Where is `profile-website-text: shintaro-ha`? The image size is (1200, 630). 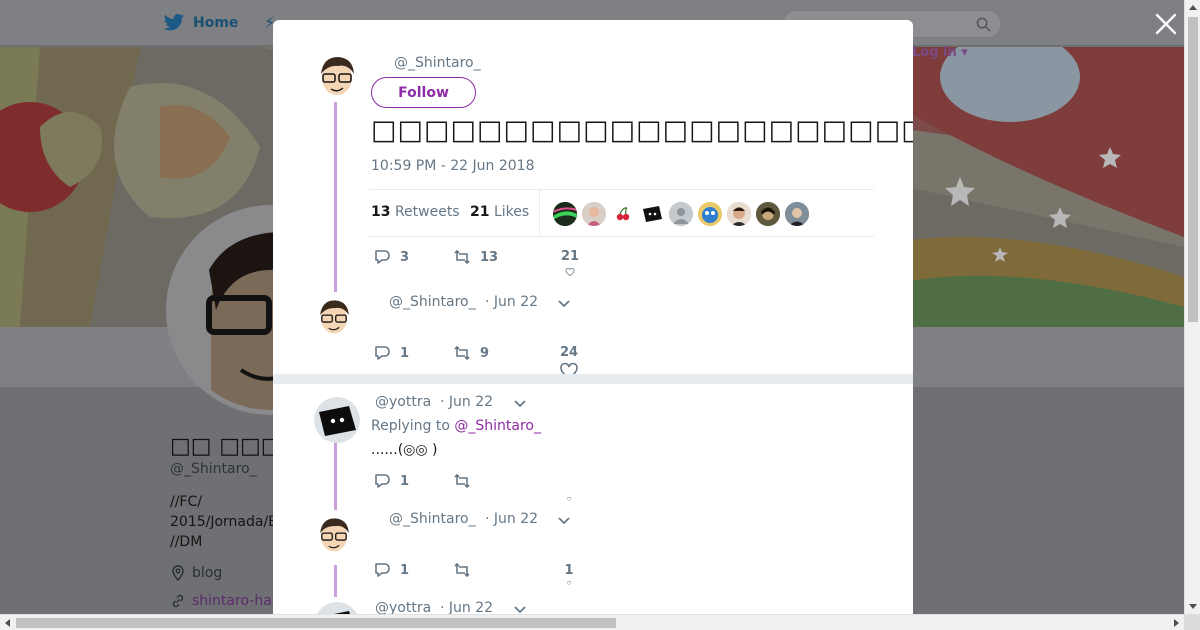 profile-website-text: shintaro-ha is located at coordinates (232, 601).